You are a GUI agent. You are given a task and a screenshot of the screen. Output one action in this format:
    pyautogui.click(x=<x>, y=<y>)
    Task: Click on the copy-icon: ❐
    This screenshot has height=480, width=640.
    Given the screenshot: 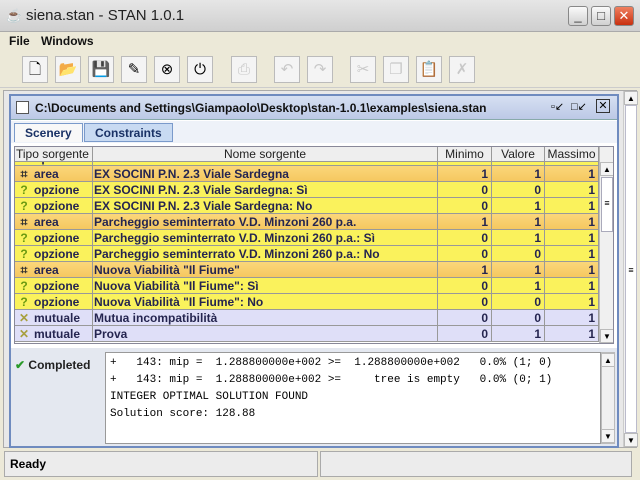 What is the action you would take?
    pyautogui.click(x=396, y=69)
    